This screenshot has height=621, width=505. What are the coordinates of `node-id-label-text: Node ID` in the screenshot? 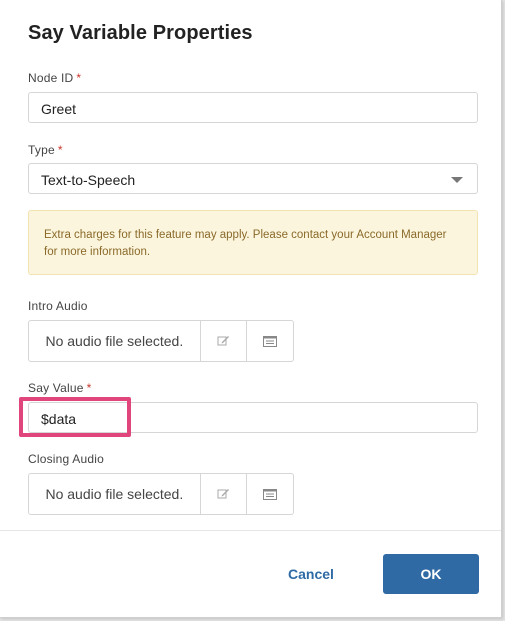 It's located at (51, 78).